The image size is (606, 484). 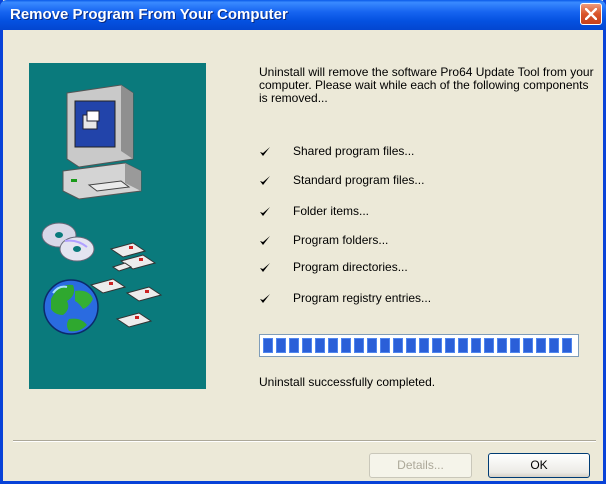 I want to click on globe-icon, so click(x=71, y=307).